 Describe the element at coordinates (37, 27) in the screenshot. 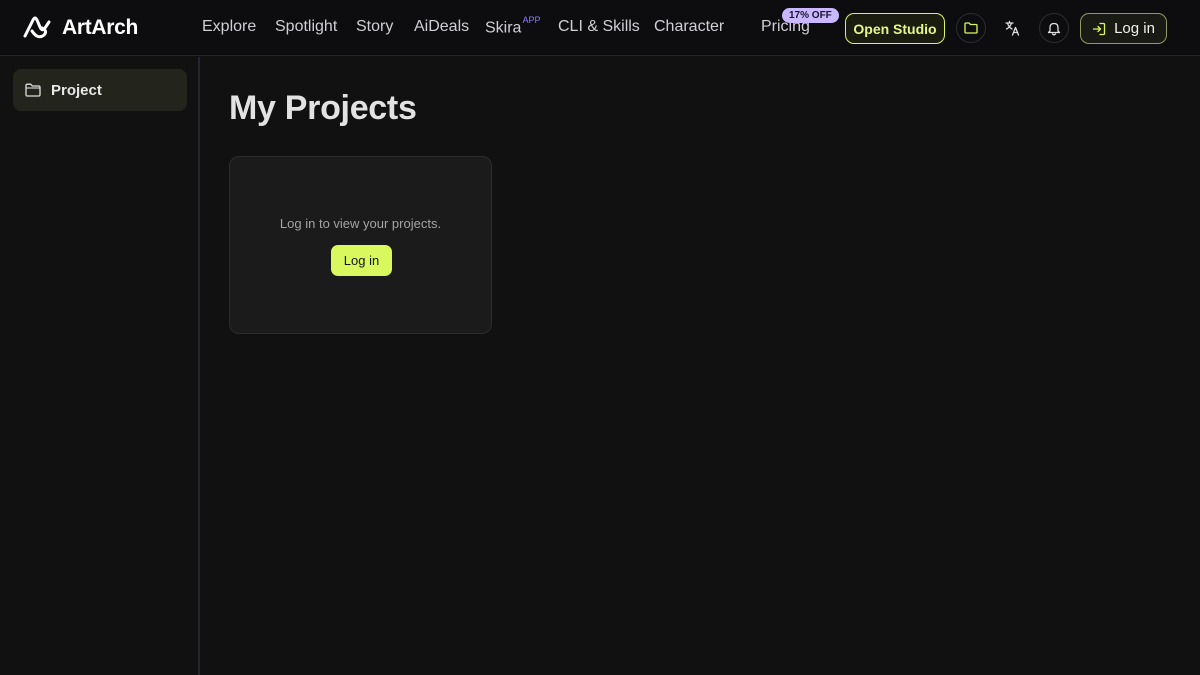

I see `artarch-logo-icon` at that location.